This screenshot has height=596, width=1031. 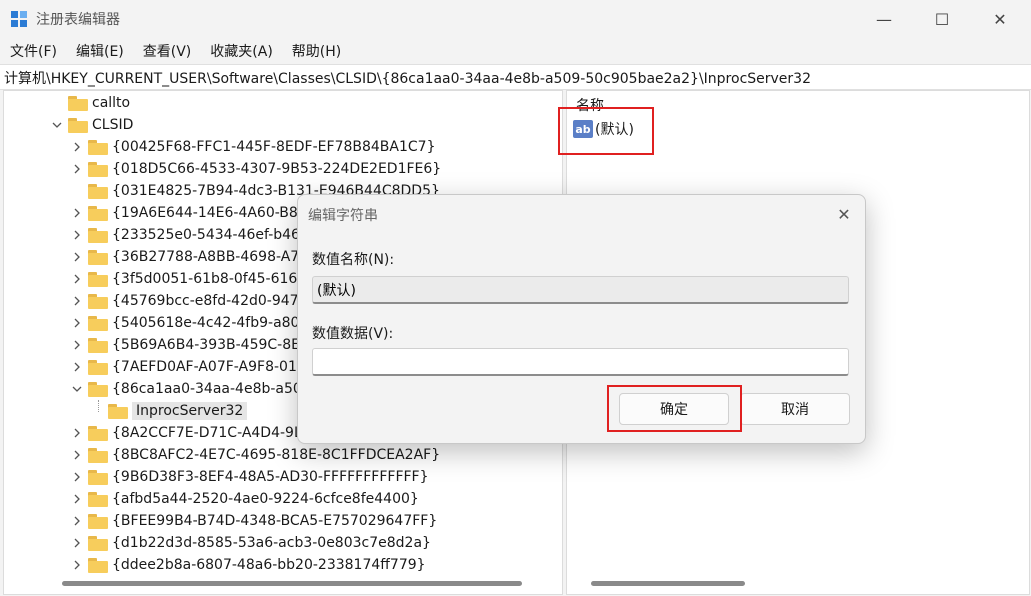 I want to click on tree-item-selected: InprocServer32, so click(x=169, y=411).